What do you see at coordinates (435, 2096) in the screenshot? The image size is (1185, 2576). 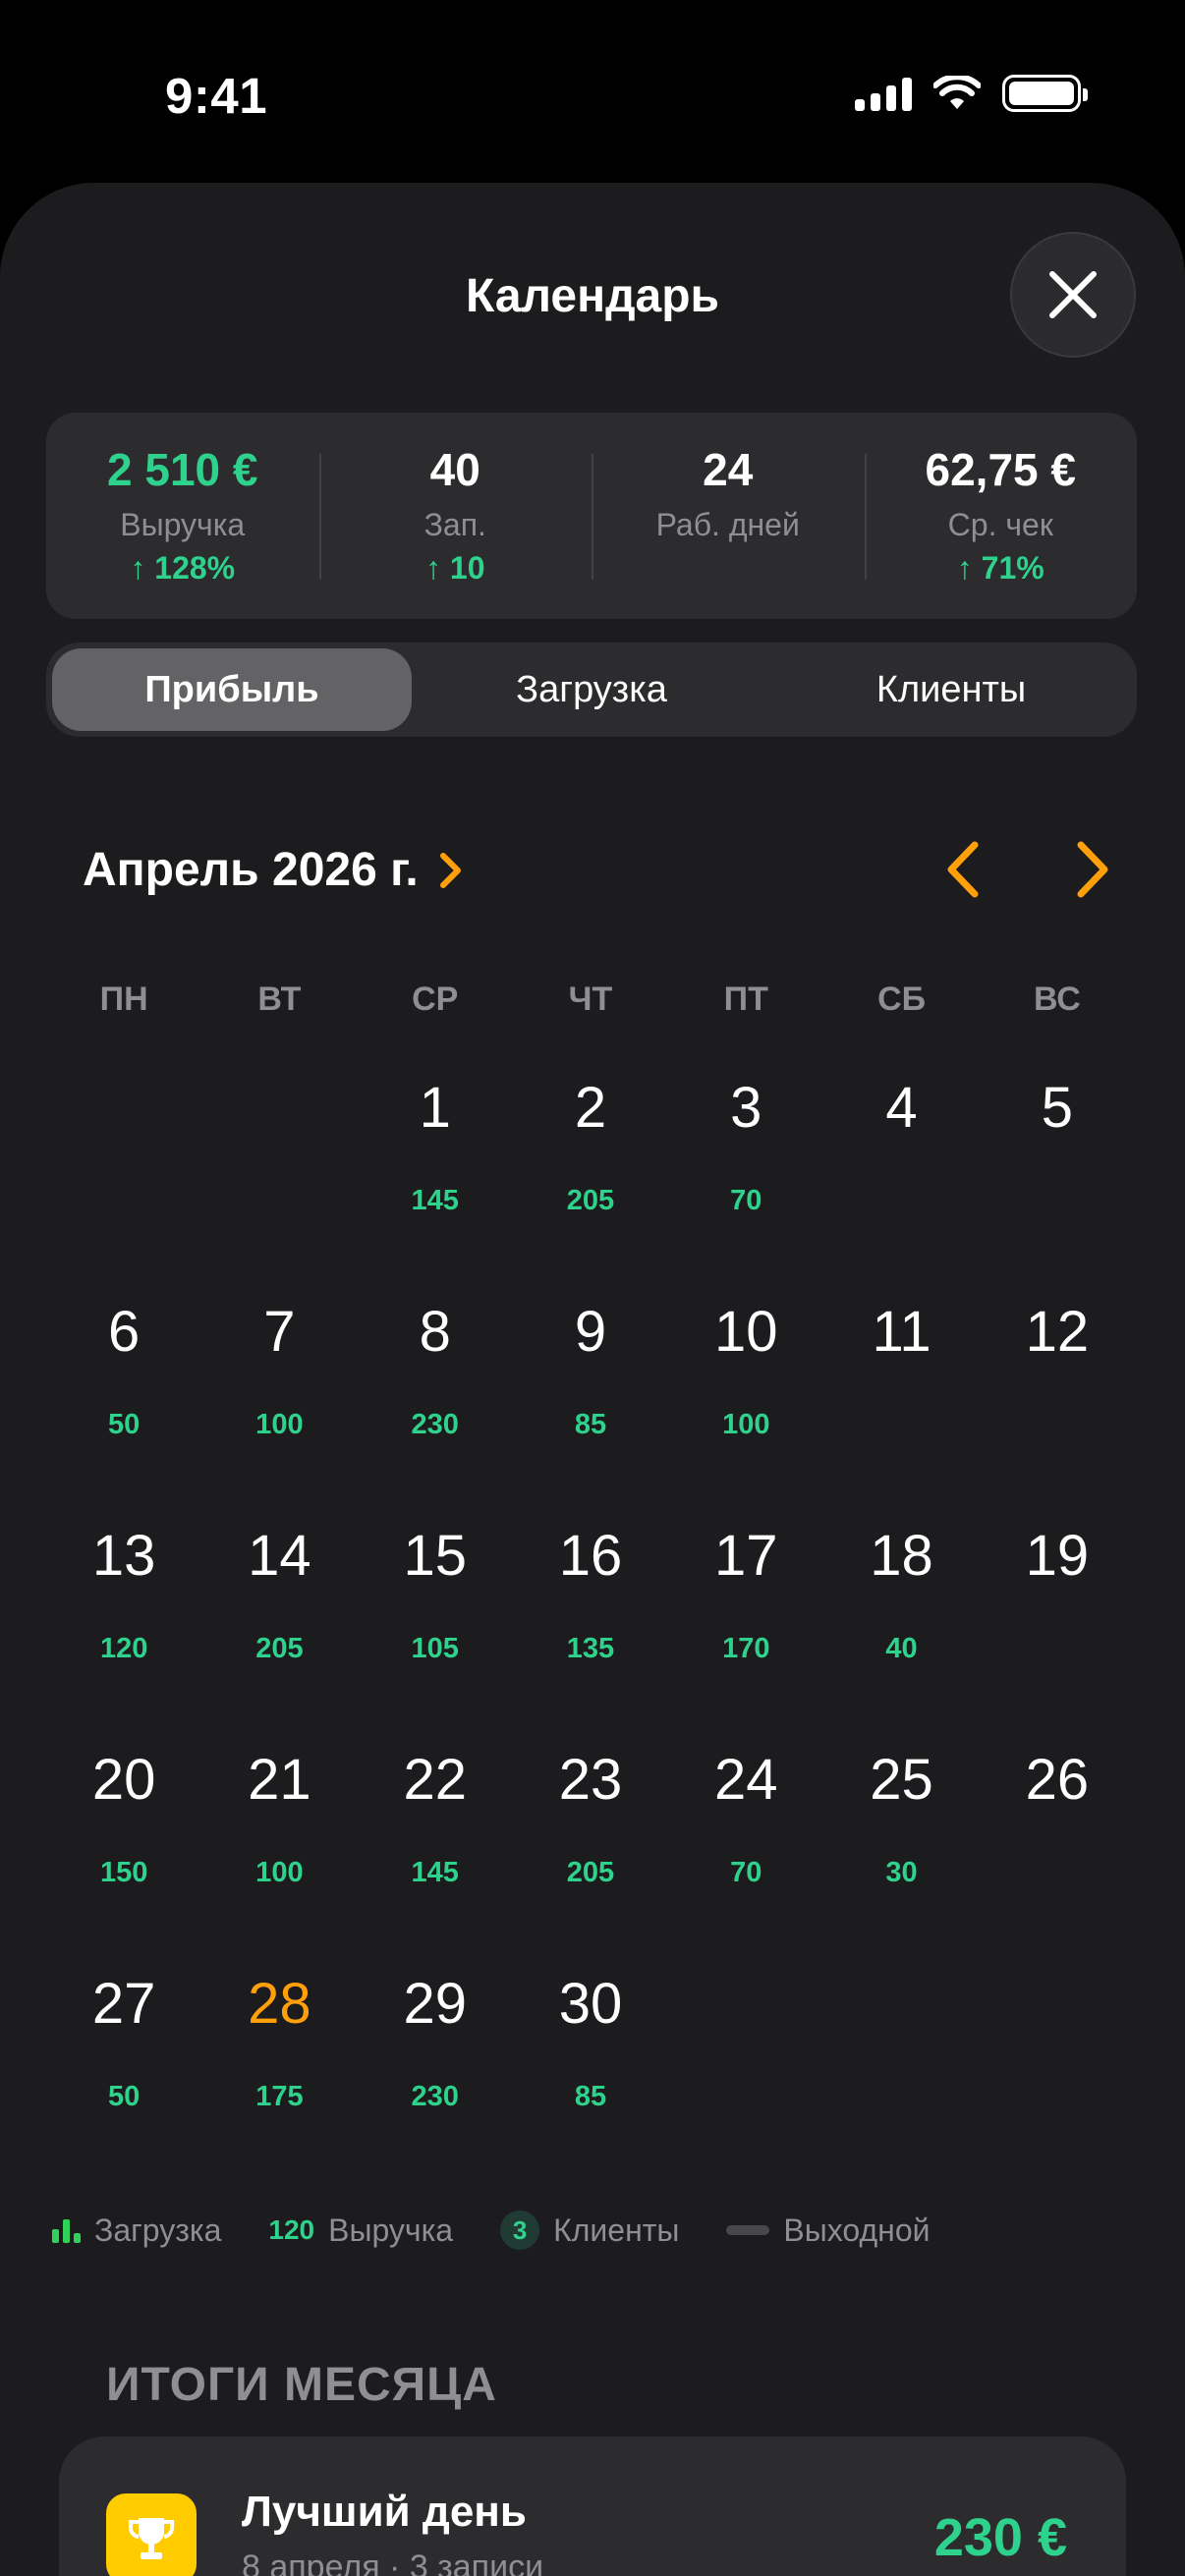 I see `day-revenue: 230` at bounding box center [435, 2096].